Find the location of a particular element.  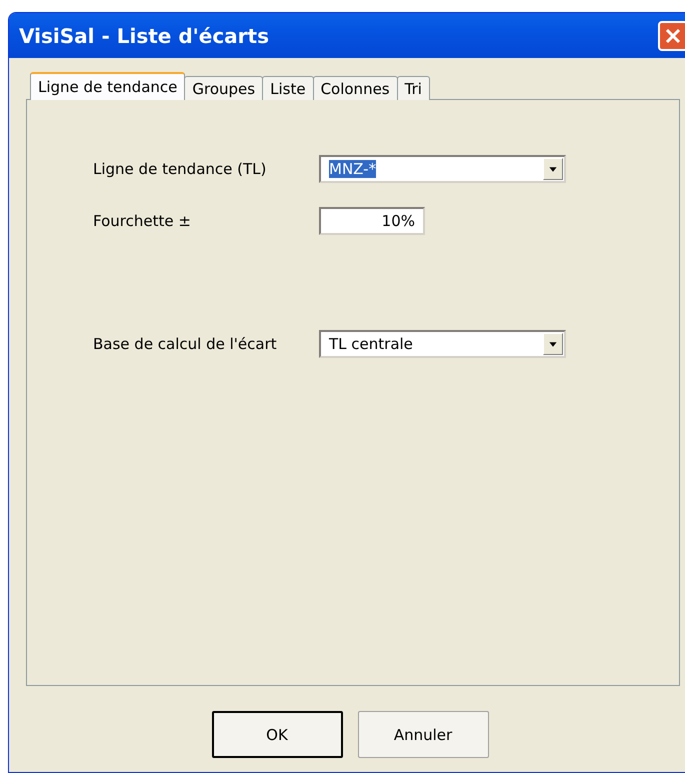

window-title: VisiSal - Liste d'écarts is located at coordinates (144, 36).